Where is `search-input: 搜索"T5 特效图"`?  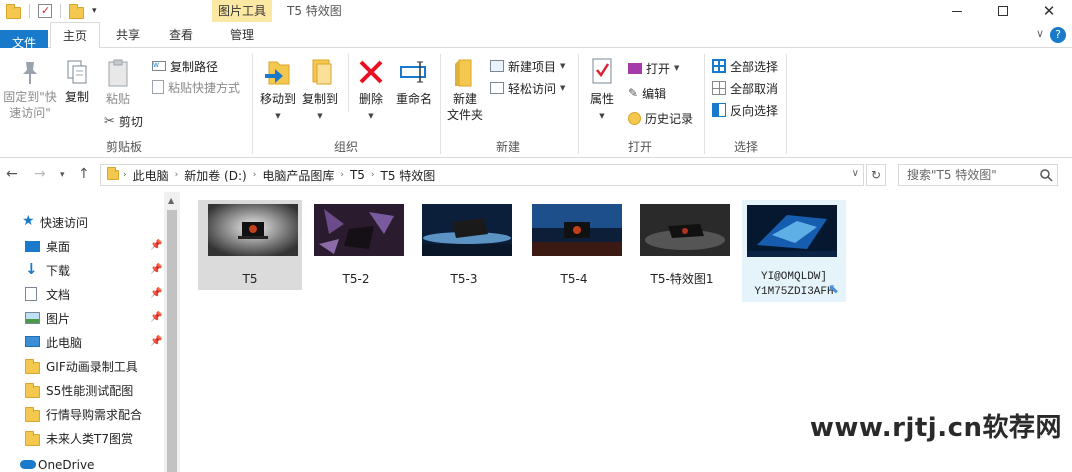
search-input: 搜索"T5 特效图" is located at coordinates (978, 175).